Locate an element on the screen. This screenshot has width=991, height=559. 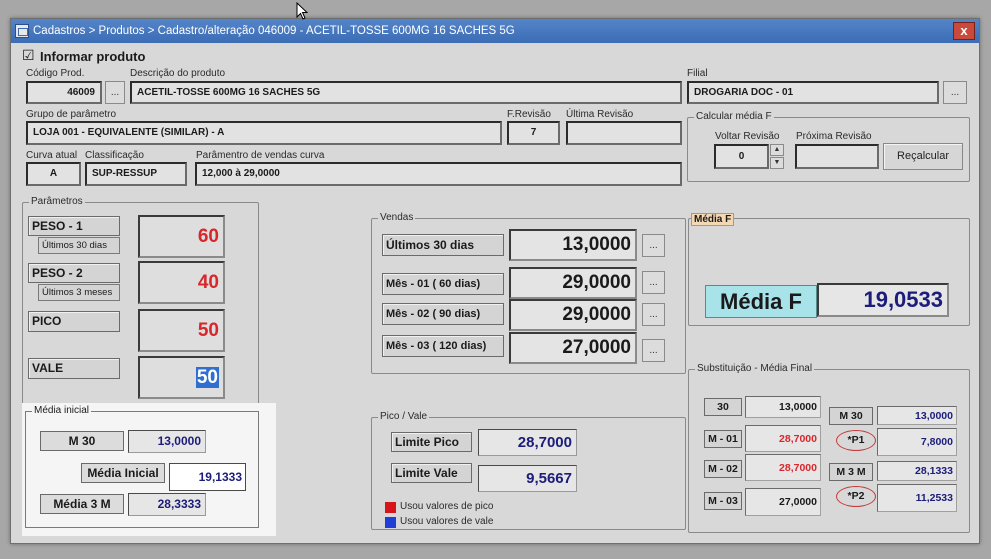
codigo-label: Código Prod. is located at coordinates (55, 73).